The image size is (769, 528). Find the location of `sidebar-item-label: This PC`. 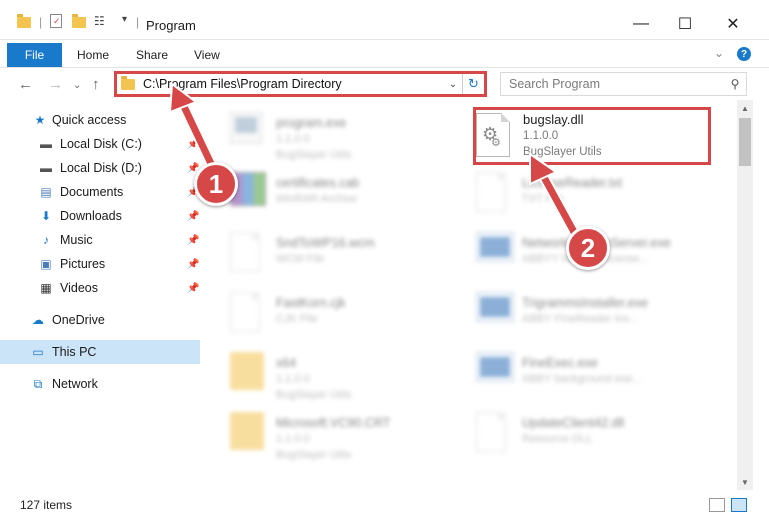

sidebar-item-label: This PC is located at coordinates (74, 352).